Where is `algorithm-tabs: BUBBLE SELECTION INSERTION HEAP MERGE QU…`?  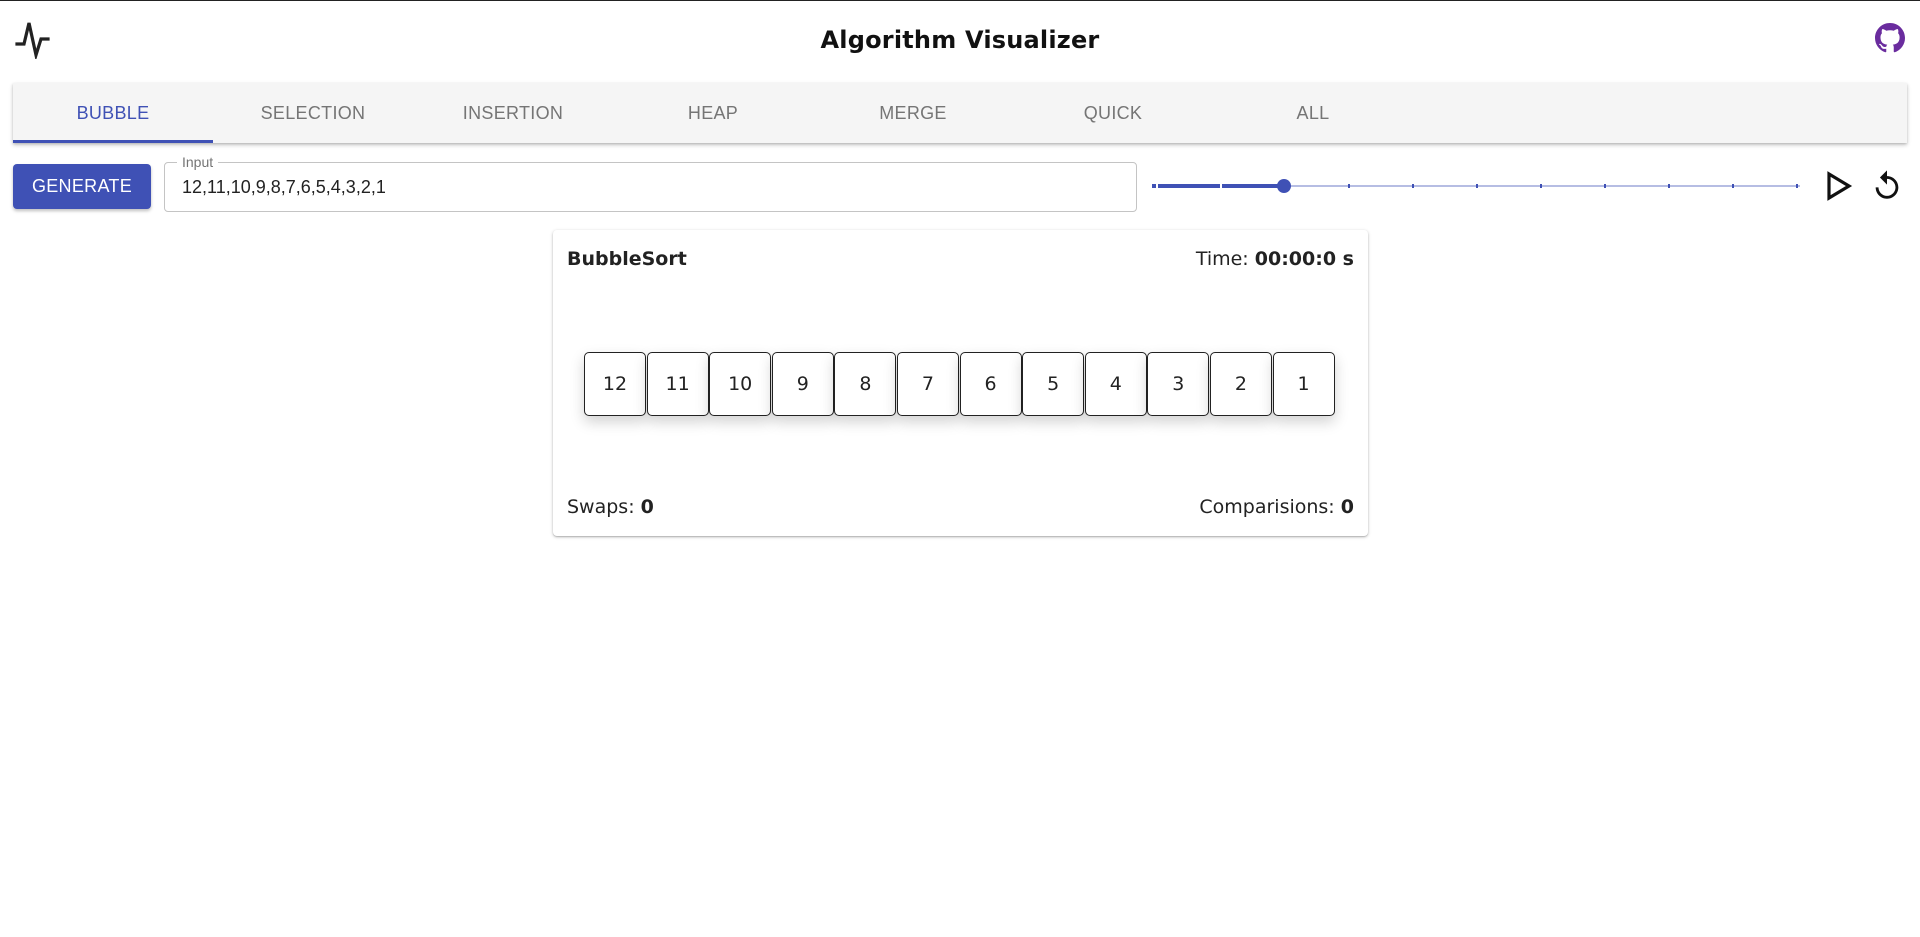 algorithm-tabs: BUBBLE SELECTION INSERTION HEAP MERGE QU… is located at coordinates (960, 113).